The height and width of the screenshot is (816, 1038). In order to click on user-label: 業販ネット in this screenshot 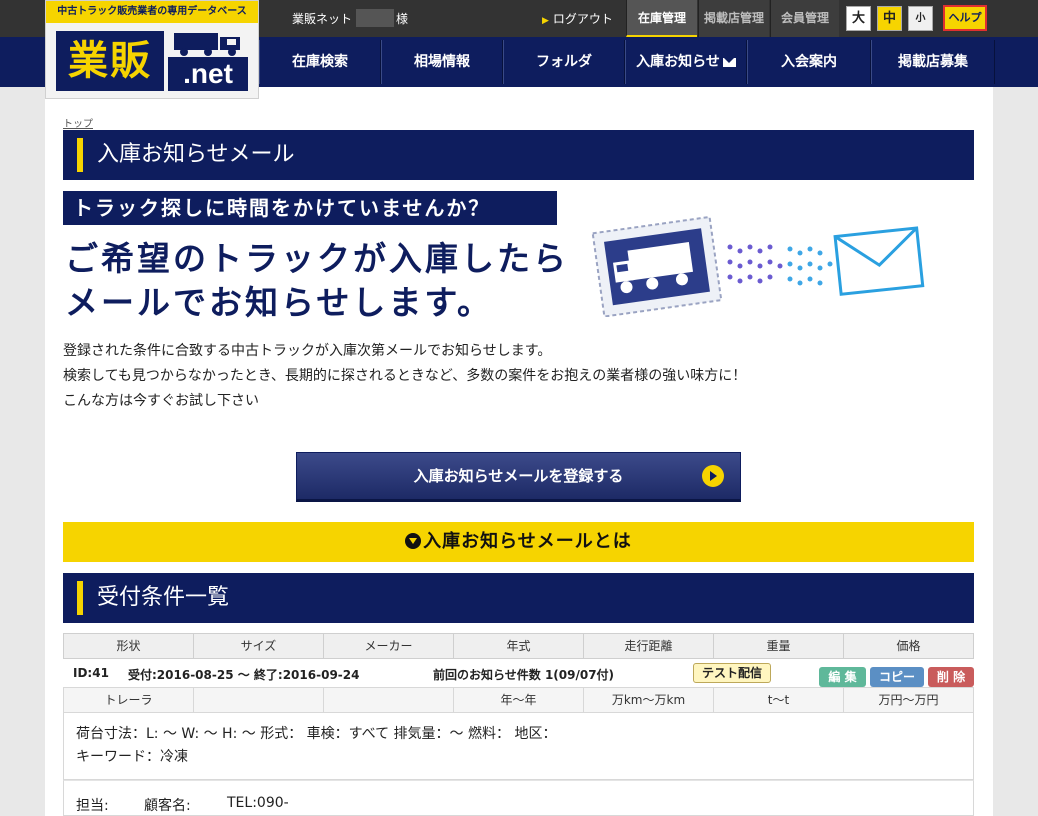, I will do `click(322, 19)`.